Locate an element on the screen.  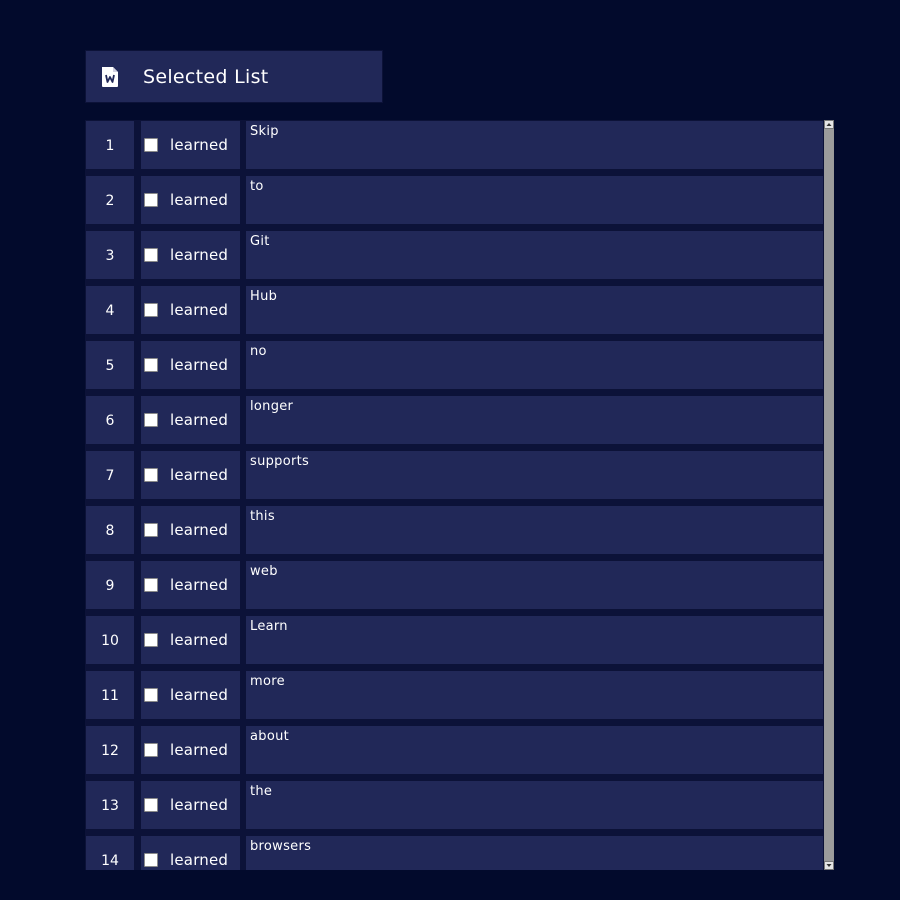
list-item: 1 learned Skip is located at coordinates (454, 147).